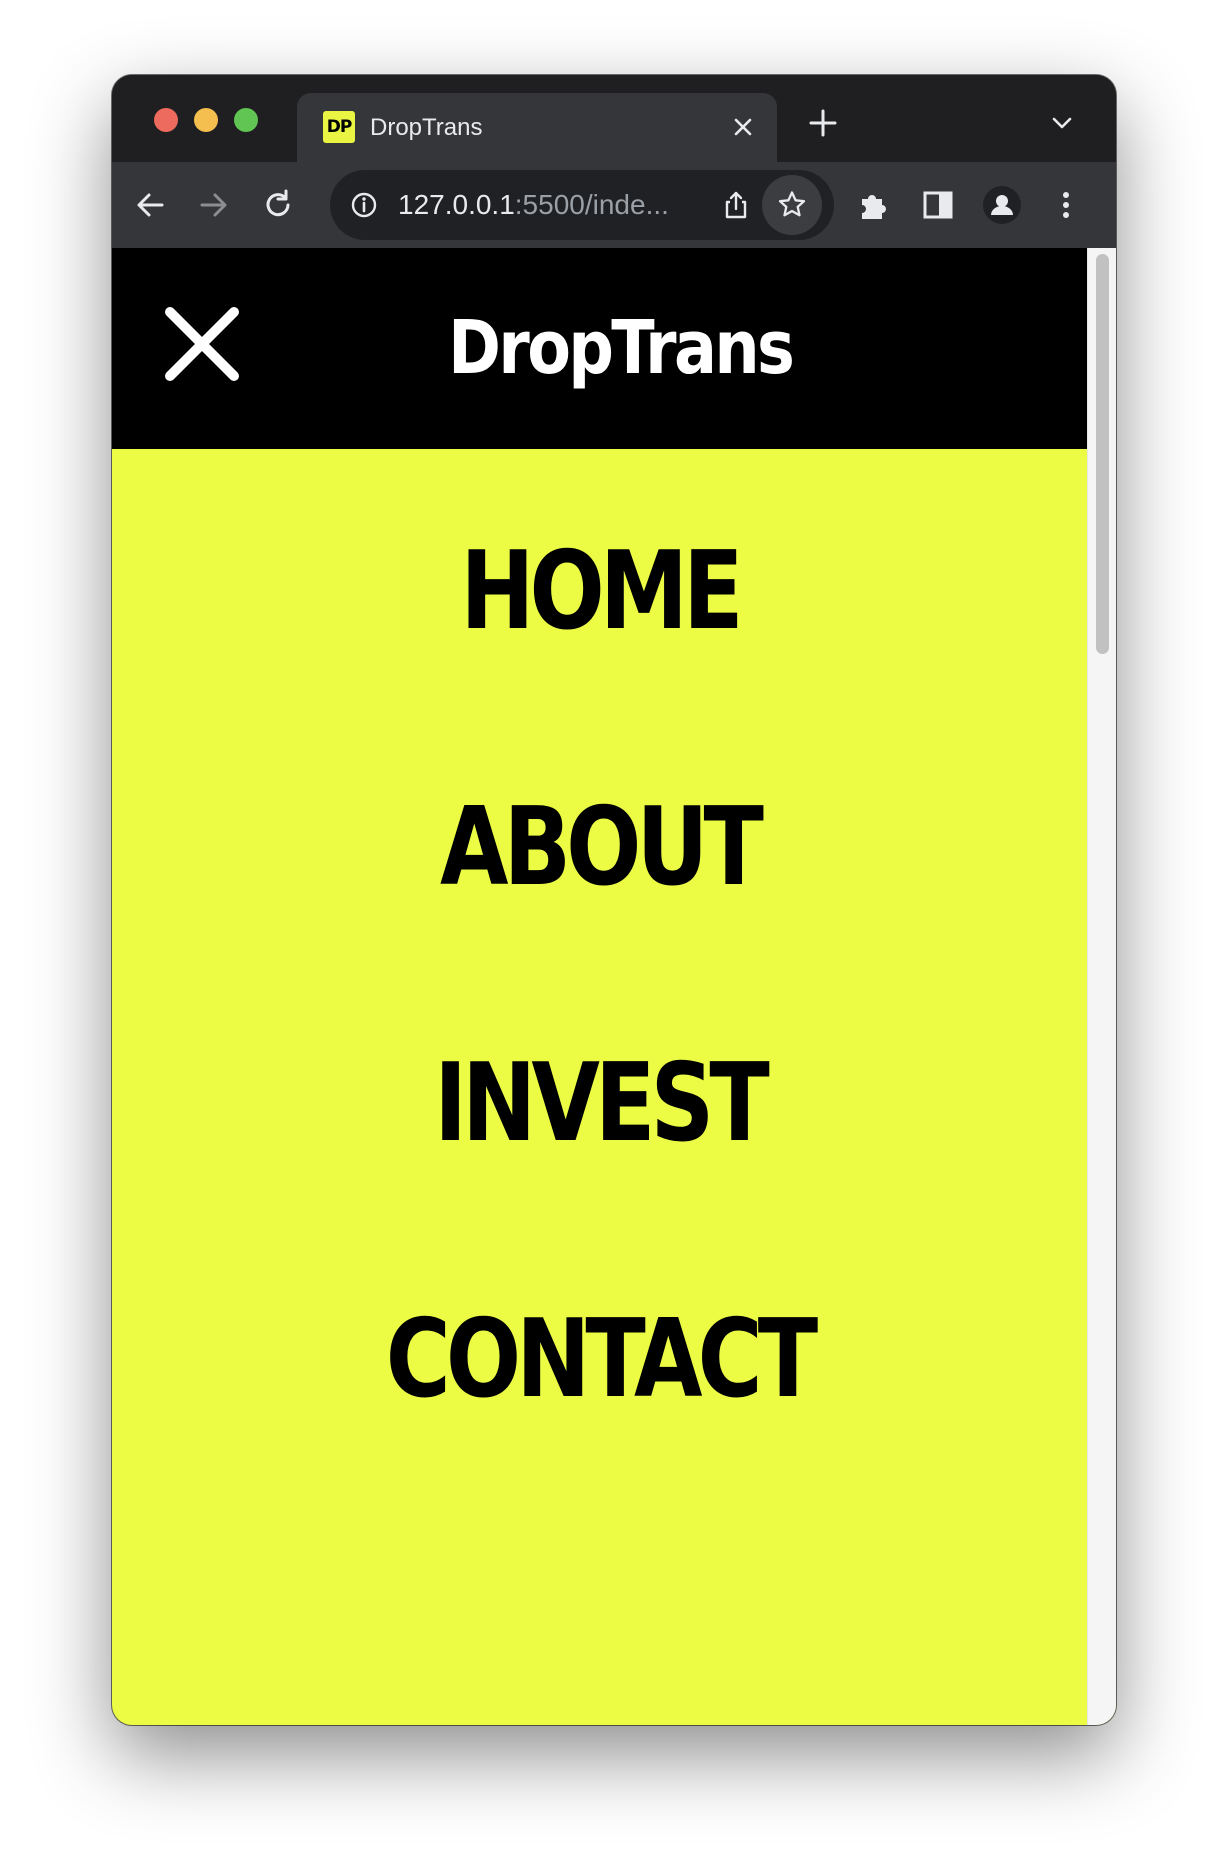 The image size is (1224, 1868). Describe the element at coordinates (600, 592) in the screenshot. I see `menu-item-home: HOME` at that location.